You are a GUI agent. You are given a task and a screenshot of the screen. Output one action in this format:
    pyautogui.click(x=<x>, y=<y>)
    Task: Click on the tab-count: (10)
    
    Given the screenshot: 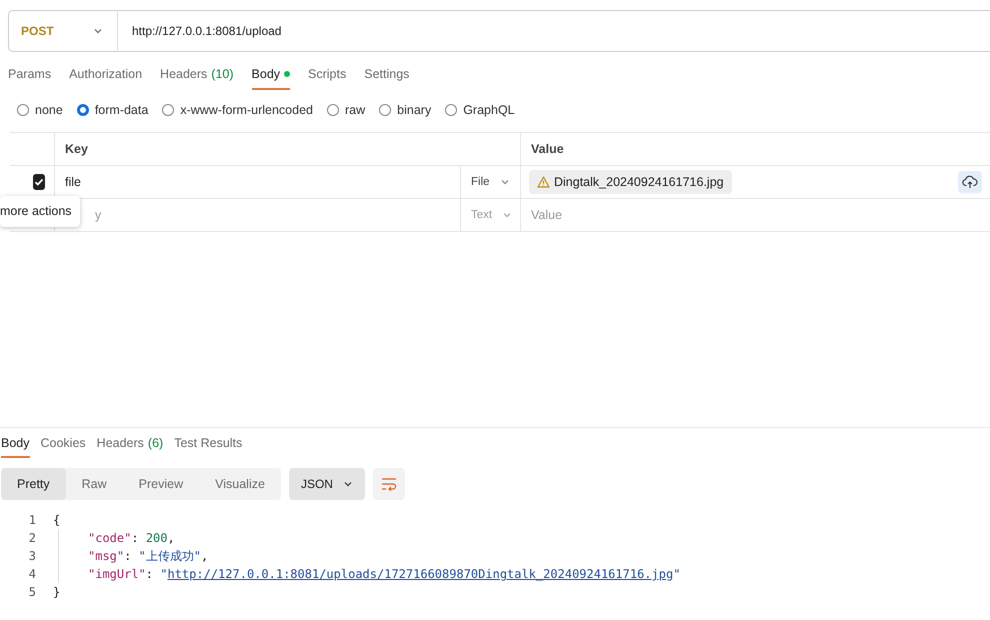 What is the action you would take?
    pyautogui.click(x=222, y=74)
    